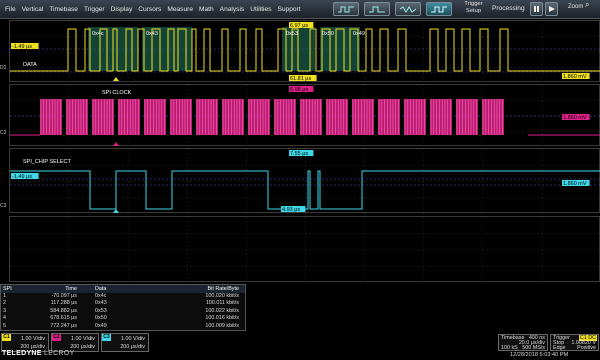 Image resolution: width=600 pixels, height=360 pixels. Describe the element at coordinates (260, 9) in the screenshot. I see `menu-utilities: Utilities` at that location.